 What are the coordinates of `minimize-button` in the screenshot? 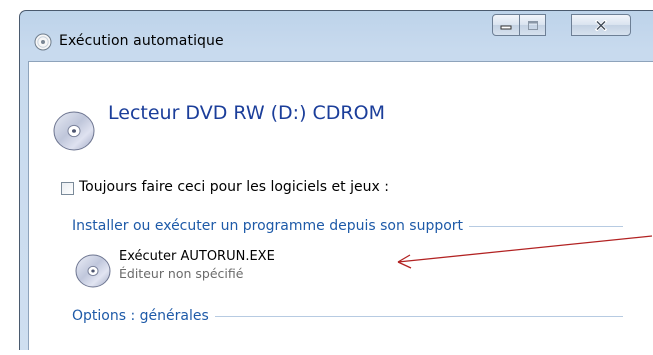 It's located at (506, 25).